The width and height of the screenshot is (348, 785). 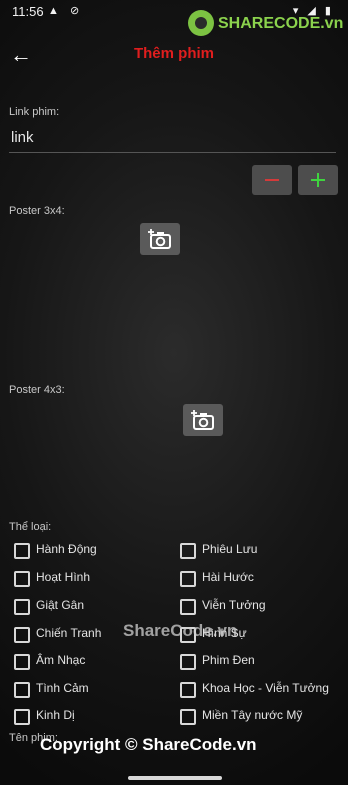 I want to click on genre-checkbox-label: Viễn Tưởng, so click(x=234, y=605).